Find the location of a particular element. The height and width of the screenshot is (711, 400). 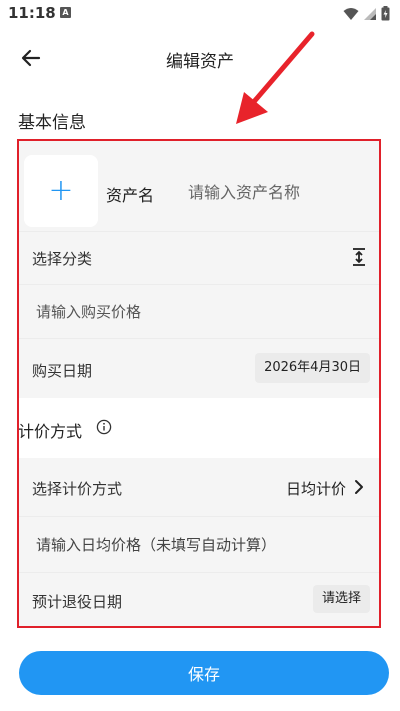

pricing-section-title: 计价方式 is located at coordinates (50, 431).